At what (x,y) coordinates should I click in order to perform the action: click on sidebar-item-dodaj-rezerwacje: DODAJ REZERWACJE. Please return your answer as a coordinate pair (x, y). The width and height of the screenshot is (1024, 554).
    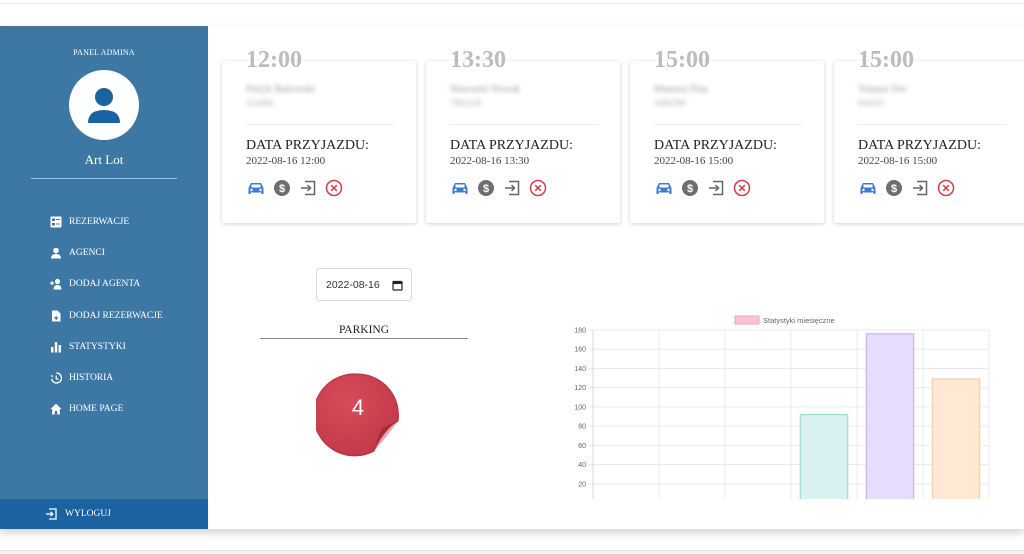
    Looking at the image, I should click on (106, 315).